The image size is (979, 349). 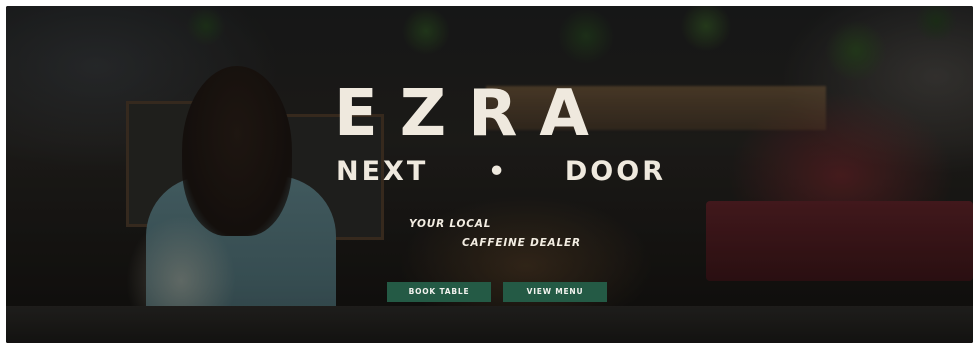 What do you see at coordinates (555, 292) in the screenshot?
I see `view-menu-button: VIEW MENU` at bounding box center [555, 292].